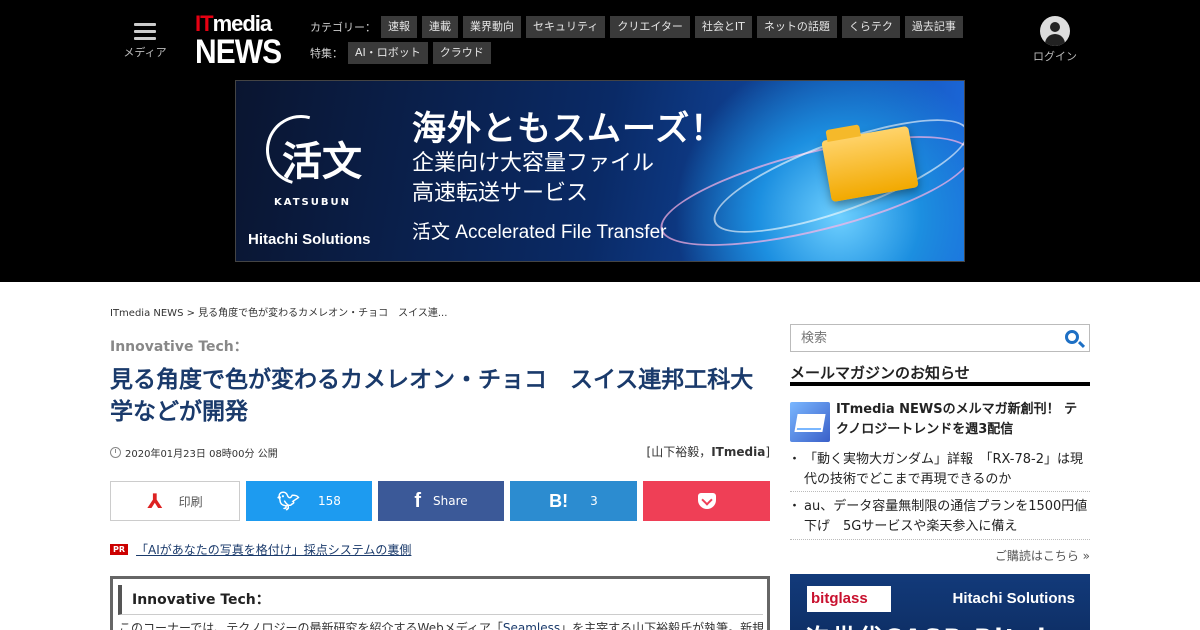  Describe the element at coordinates (531, 625) in the screenshot. I see `seamless-link: Seamless` at that location.